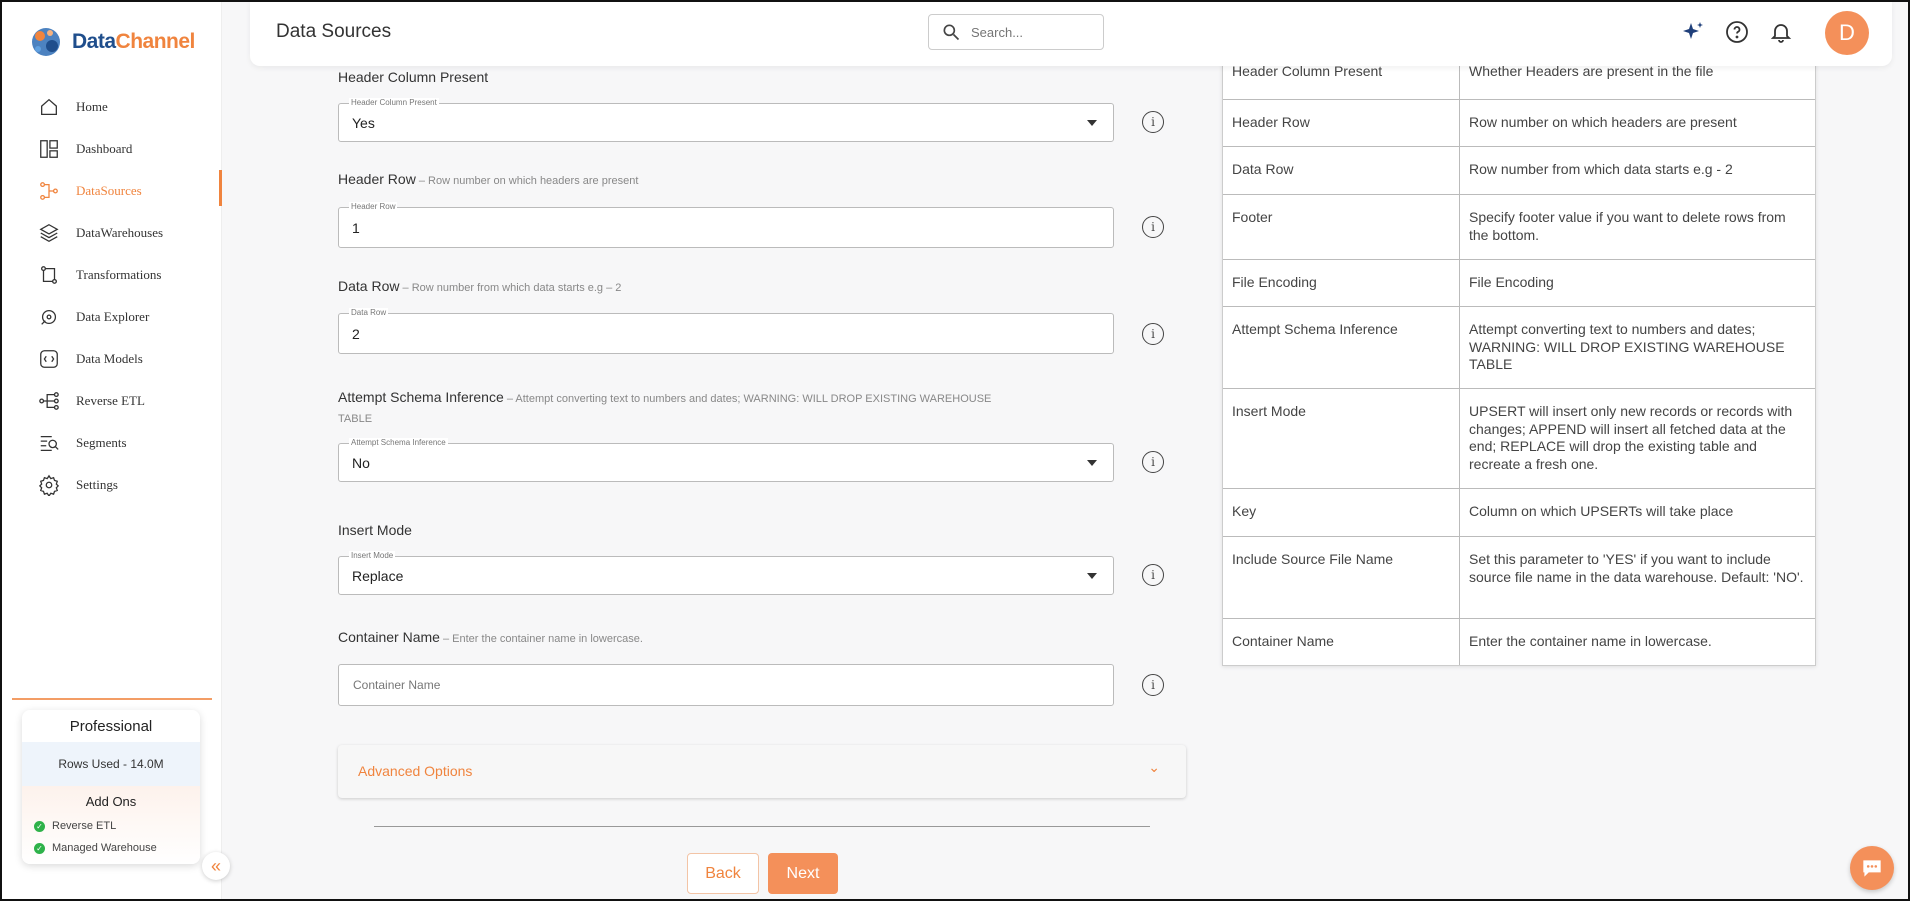  Describe the element at coordinates (120, 232) in the screenshot. I see `sidebar-item-label: DataWarehouses` at that location.